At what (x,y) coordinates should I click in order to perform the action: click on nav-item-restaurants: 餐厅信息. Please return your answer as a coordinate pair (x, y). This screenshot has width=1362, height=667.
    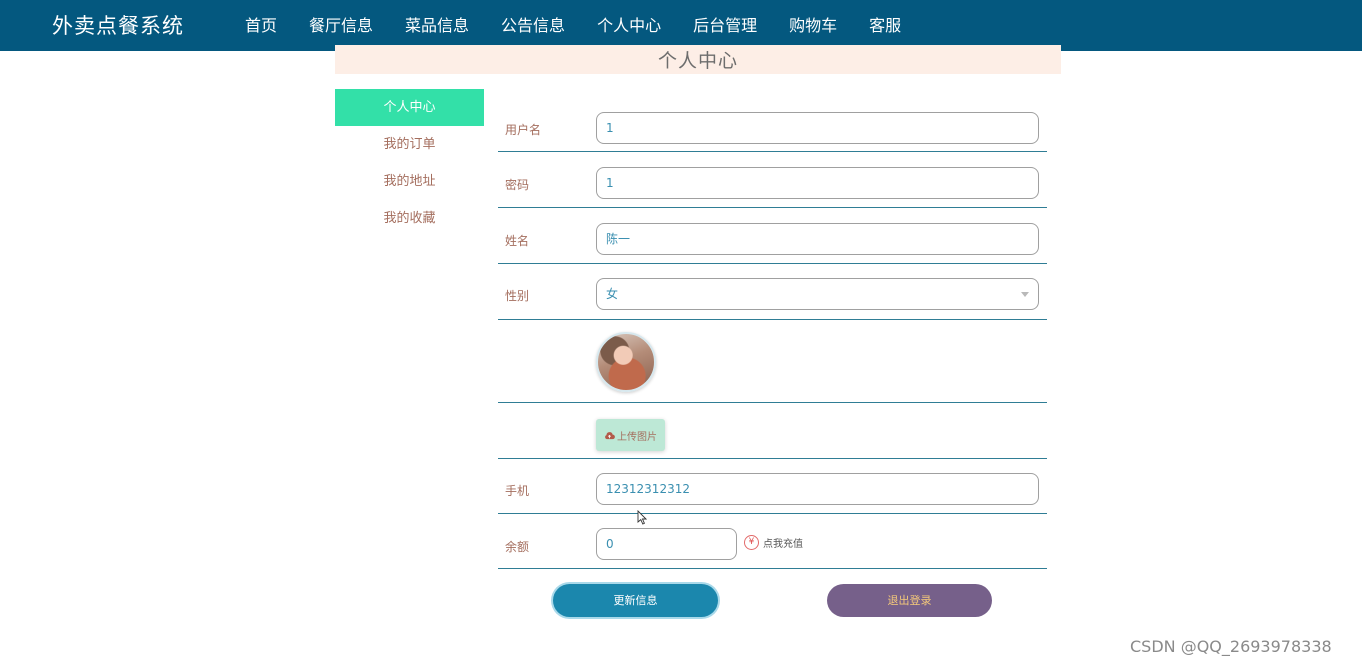
    Looking at the image, I should click on (341, 25).